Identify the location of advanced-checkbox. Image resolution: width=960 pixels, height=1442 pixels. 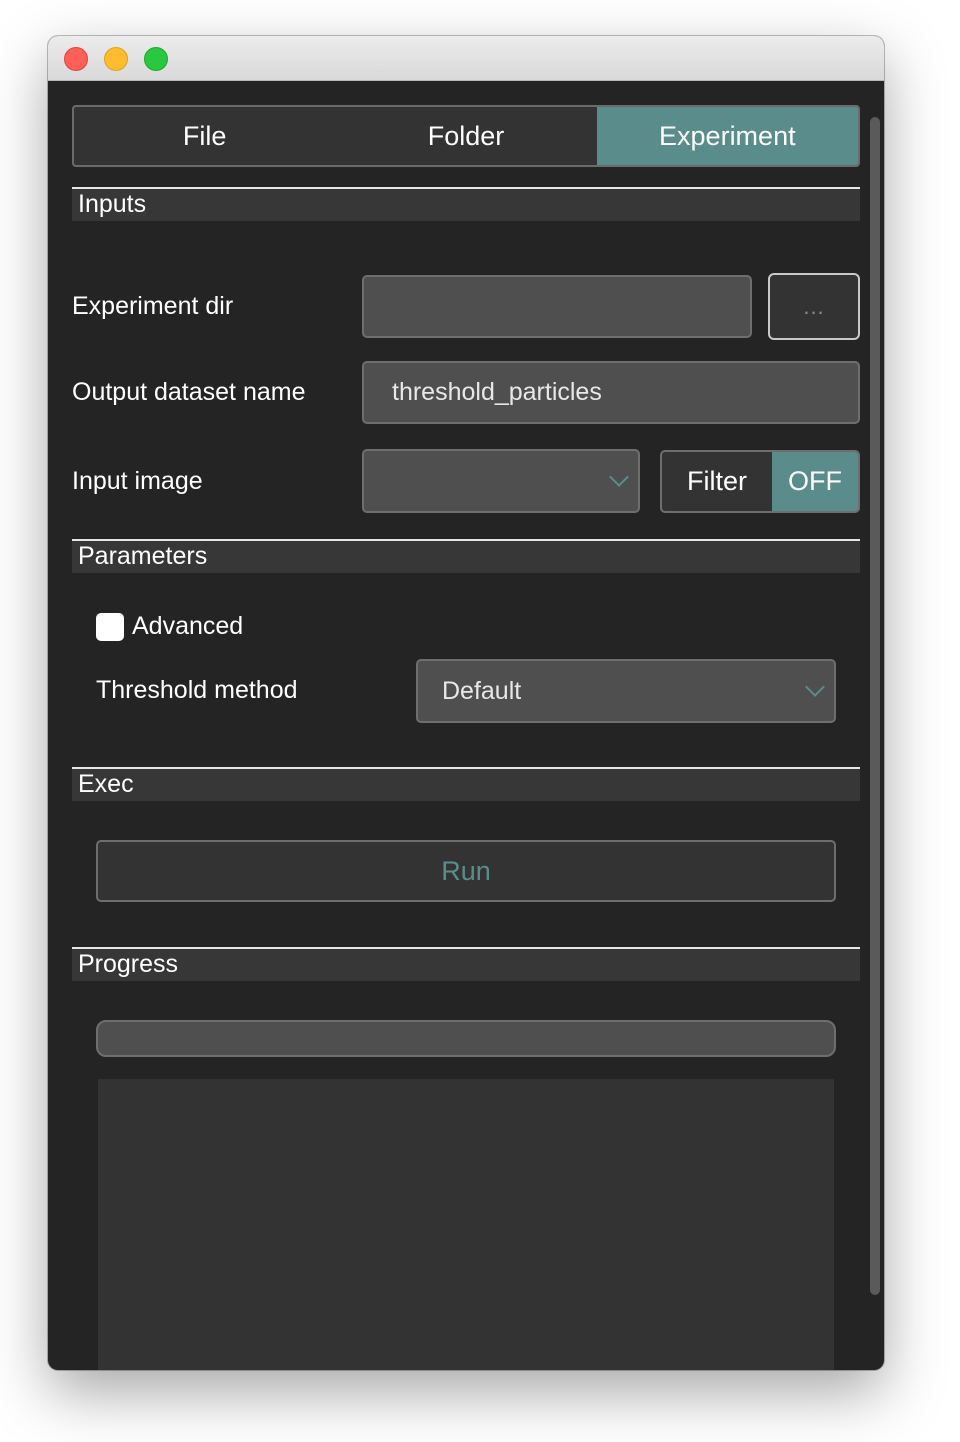
(110, 627).